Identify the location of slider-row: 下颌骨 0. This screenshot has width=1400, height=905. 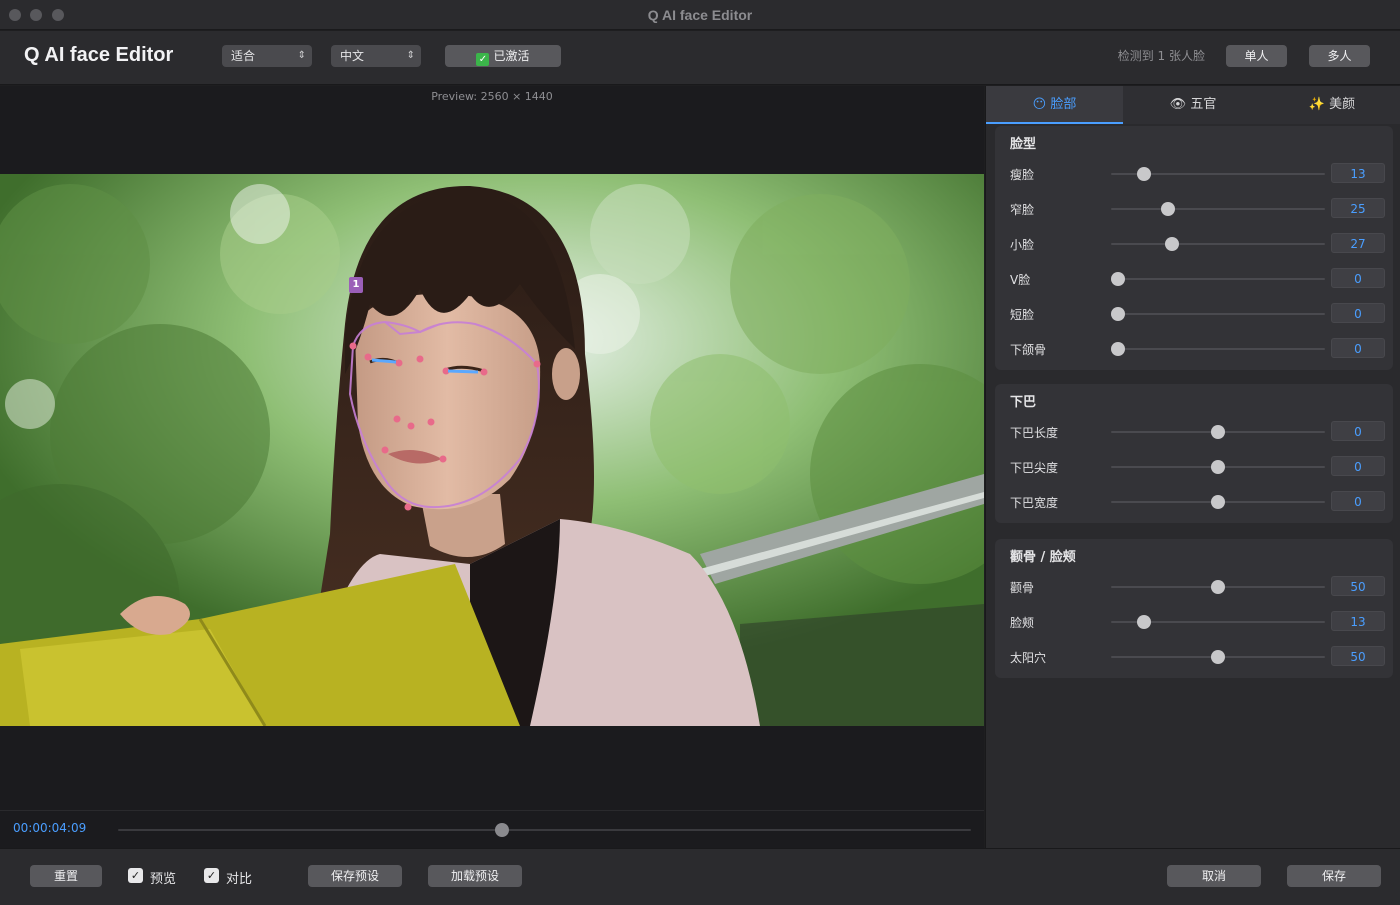
(1194, 349).